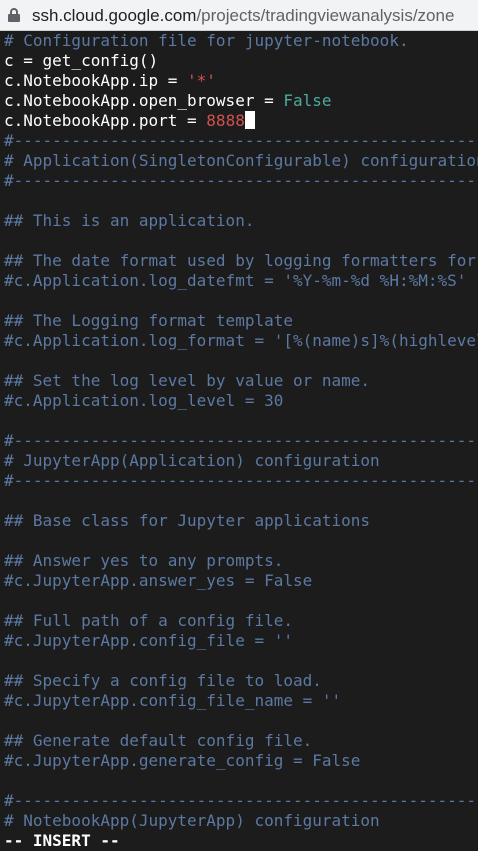 The height and width of the screenshot is (851, 478). I want to click on editor-line: ## This is an application., so click(129, 221).